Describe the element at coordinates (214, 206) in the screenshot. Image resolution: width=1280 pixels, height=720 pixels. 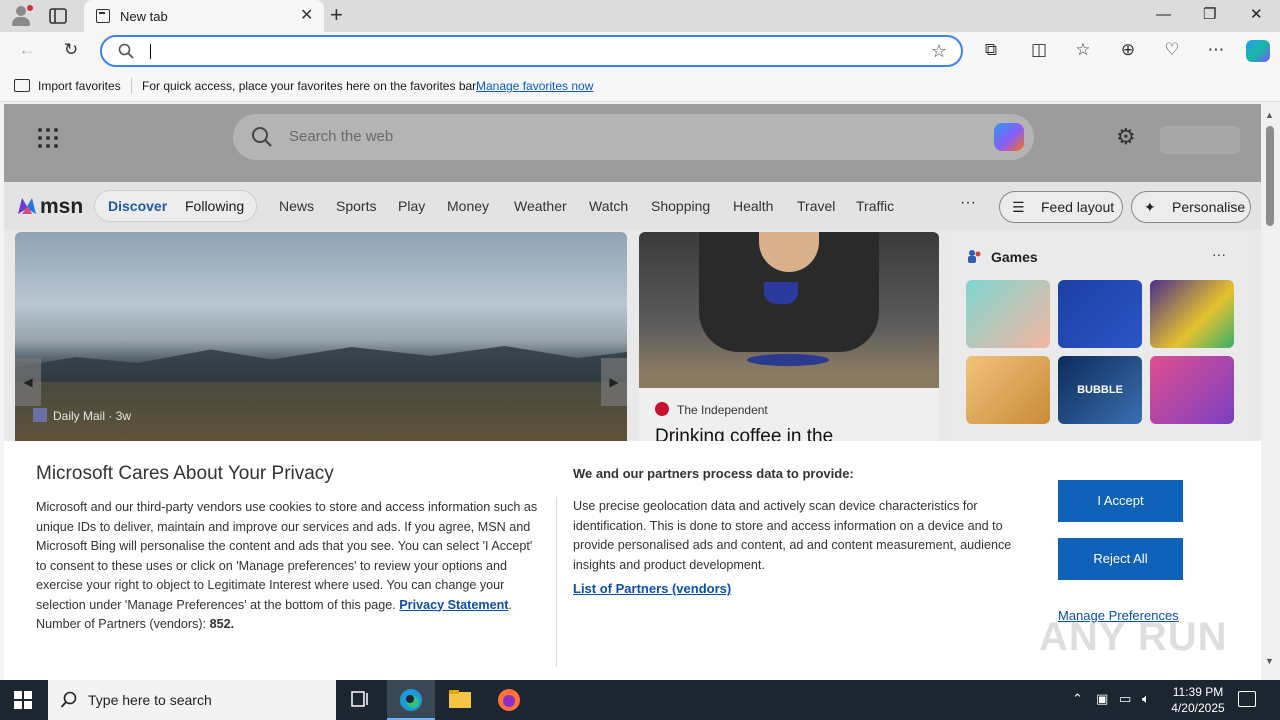
I see `tab-following: Following` at that location.